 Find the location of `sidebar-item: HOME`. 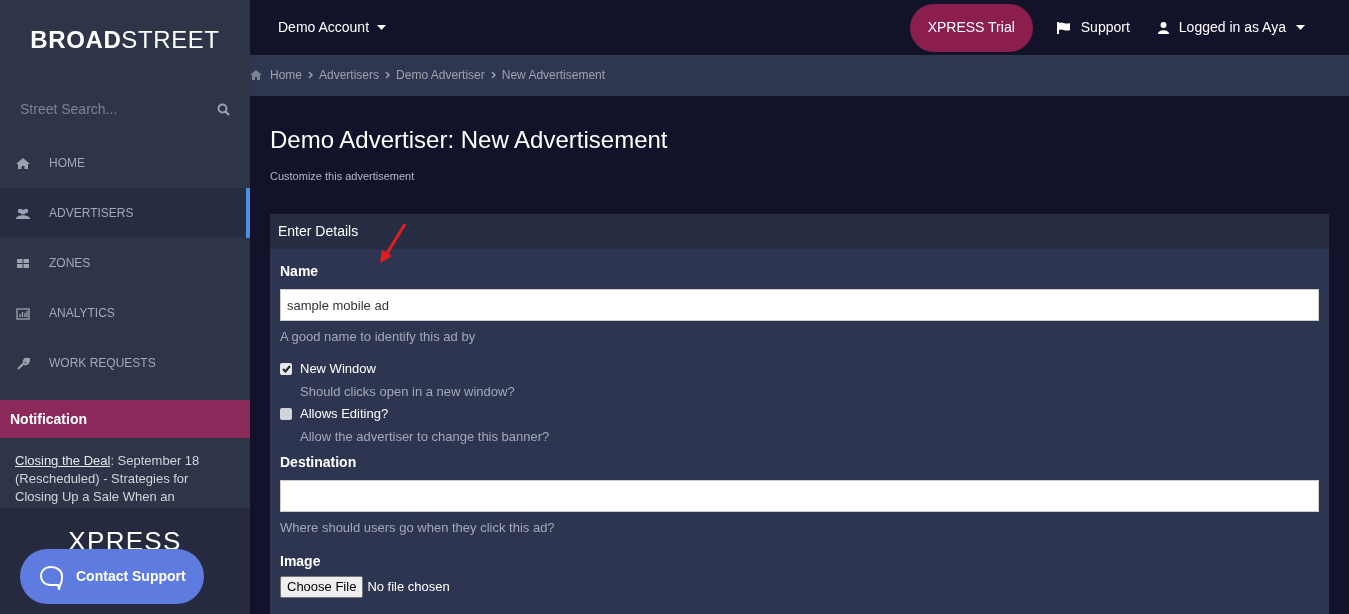

sidebar-item: HOME is located at coordinates (125, 163).